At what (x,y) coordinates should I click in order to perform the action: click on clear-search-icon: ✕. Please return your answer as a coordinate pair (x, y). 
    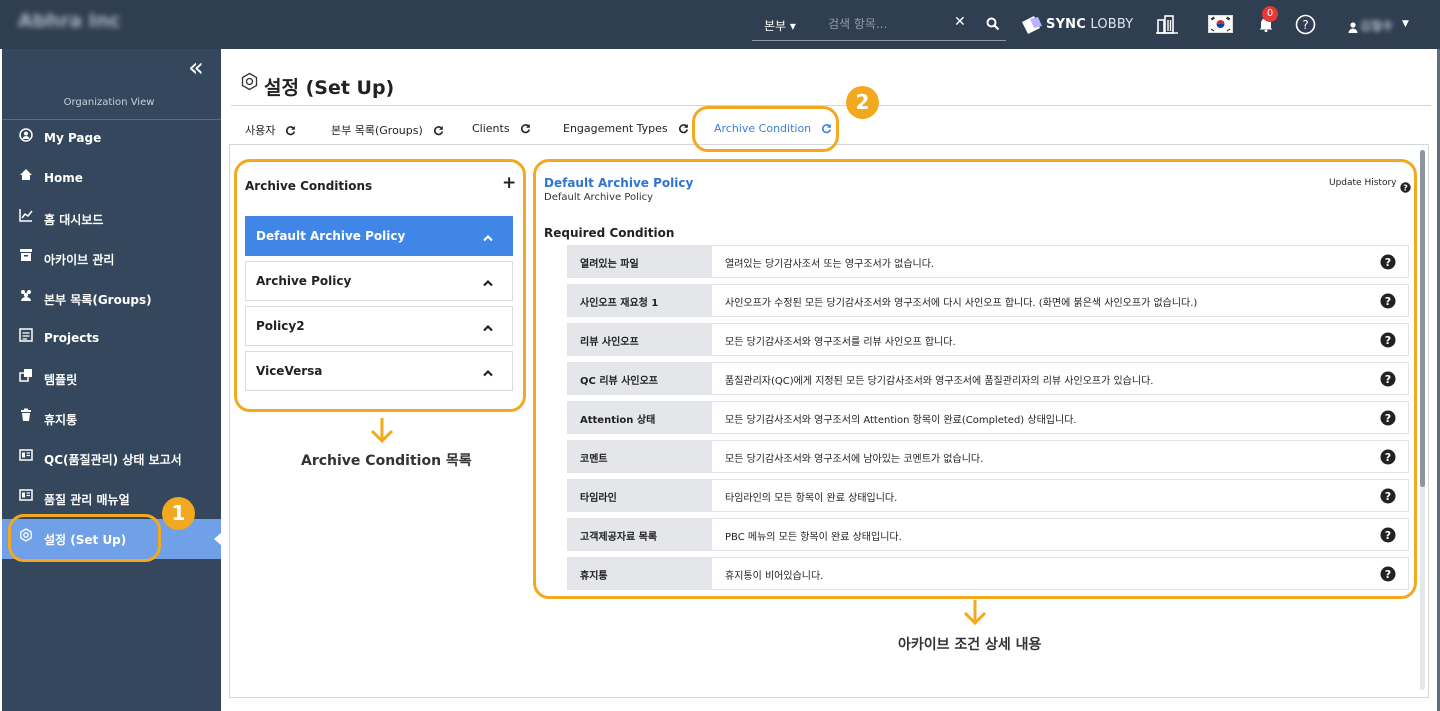
    Looking at the image, I should click on (960, 22).